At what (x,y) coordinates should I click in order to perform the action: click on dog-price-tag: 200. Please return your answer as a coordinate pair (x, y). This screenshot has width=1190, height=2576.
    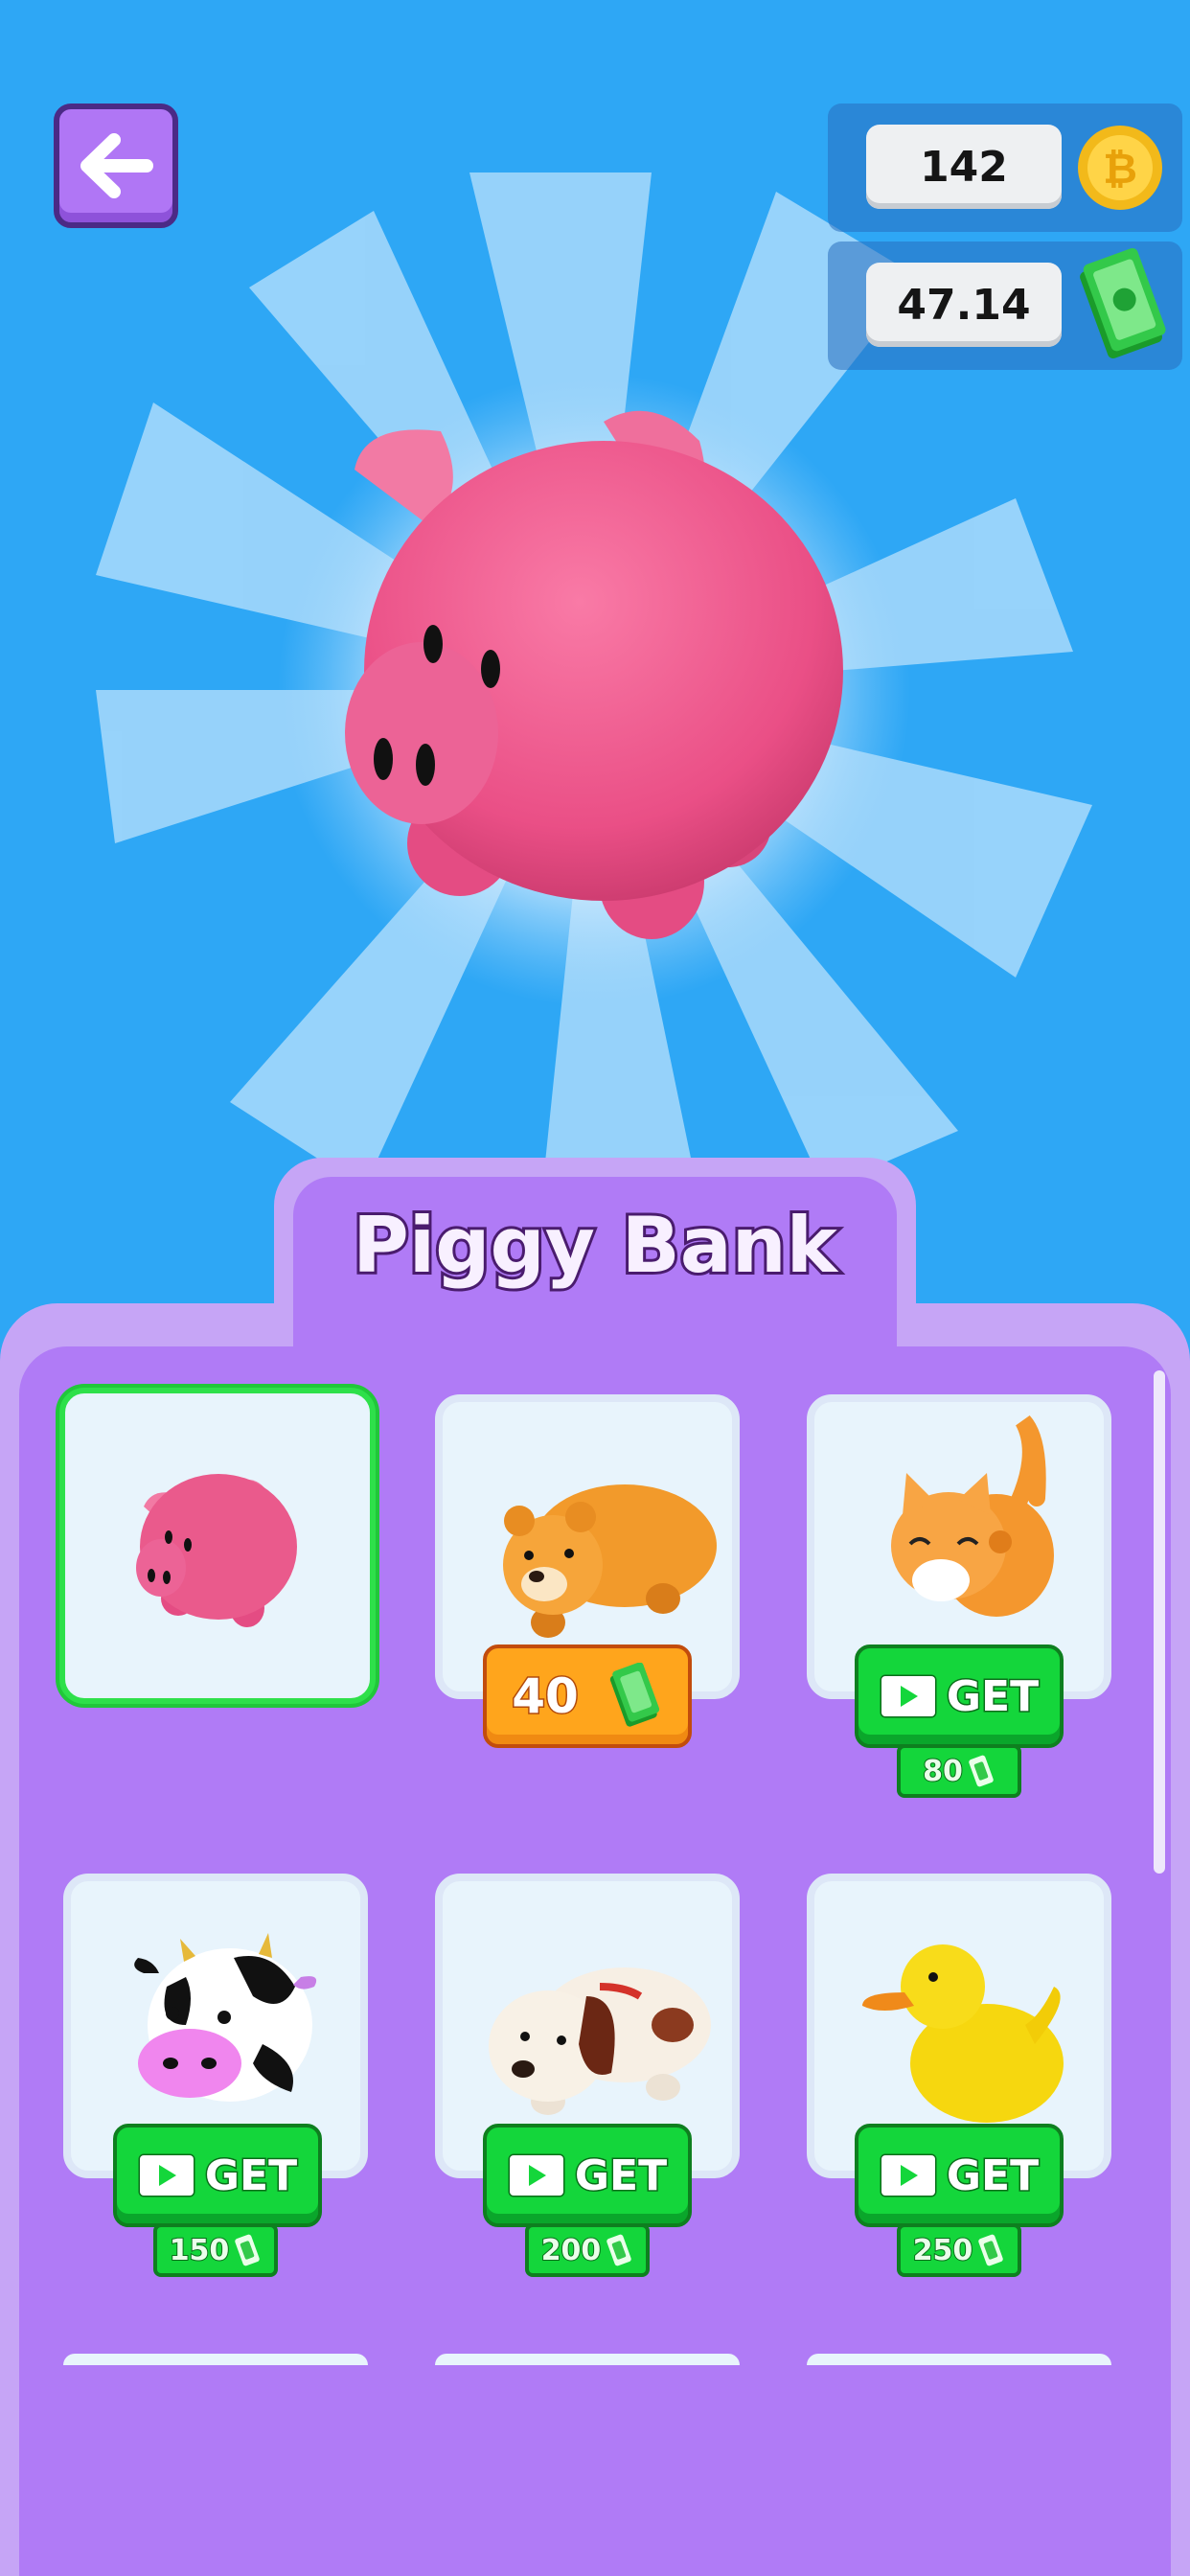
    Looking at the image, I should click on (588, 2250).